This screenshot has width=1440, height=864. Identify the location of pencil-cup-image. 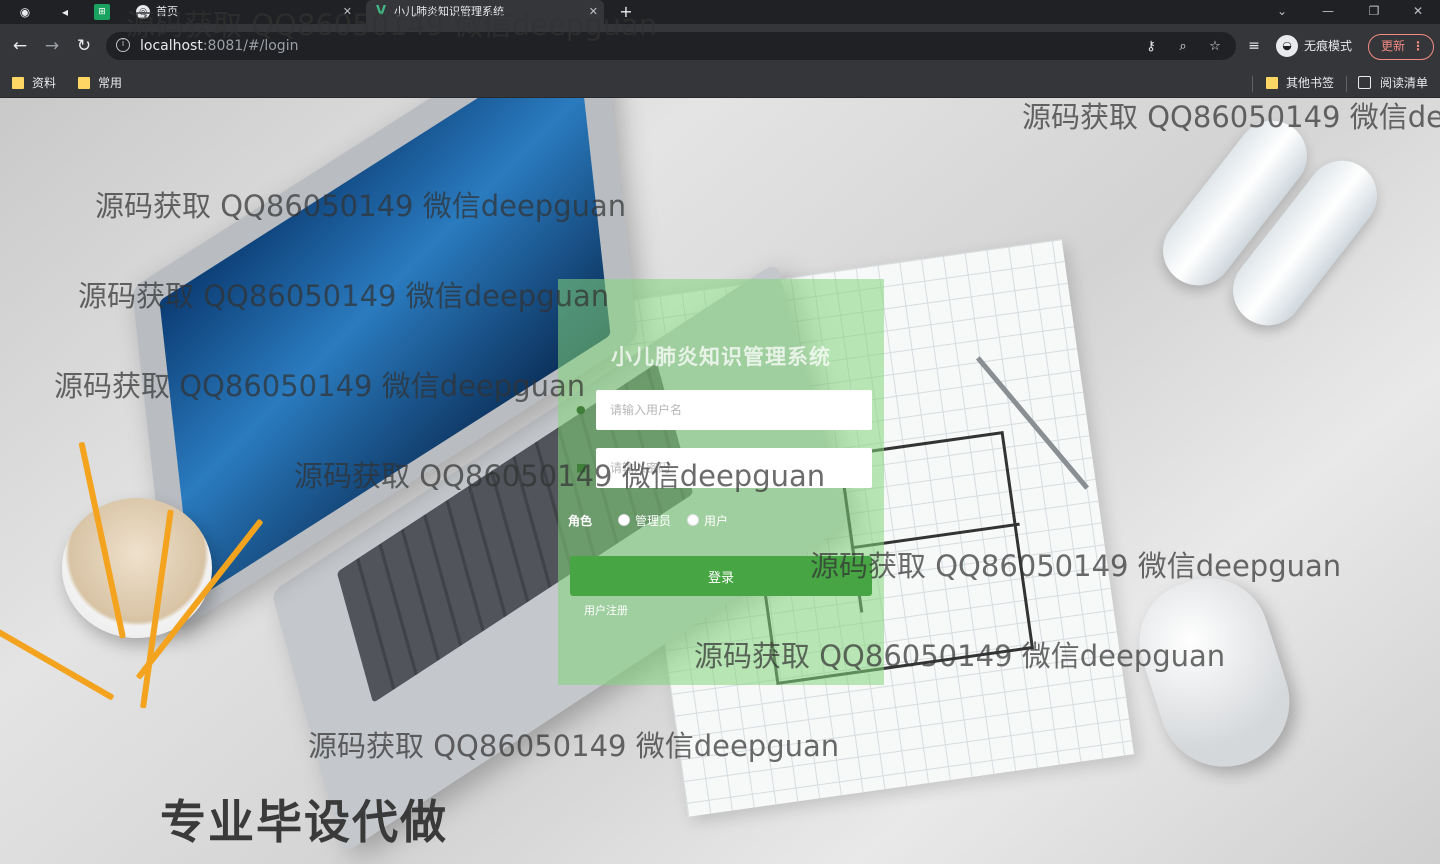
(137, 568).